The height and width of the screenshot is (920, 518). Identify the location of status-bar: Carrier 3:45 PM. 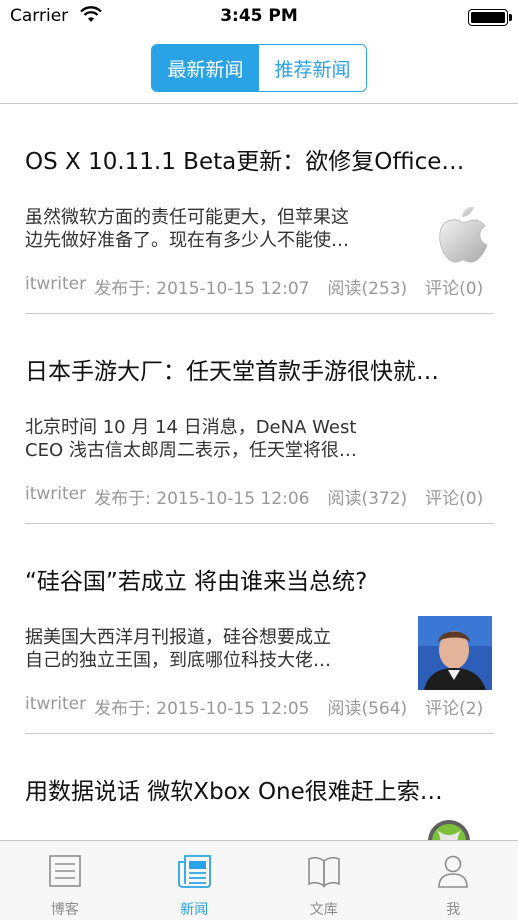
(259, 17).